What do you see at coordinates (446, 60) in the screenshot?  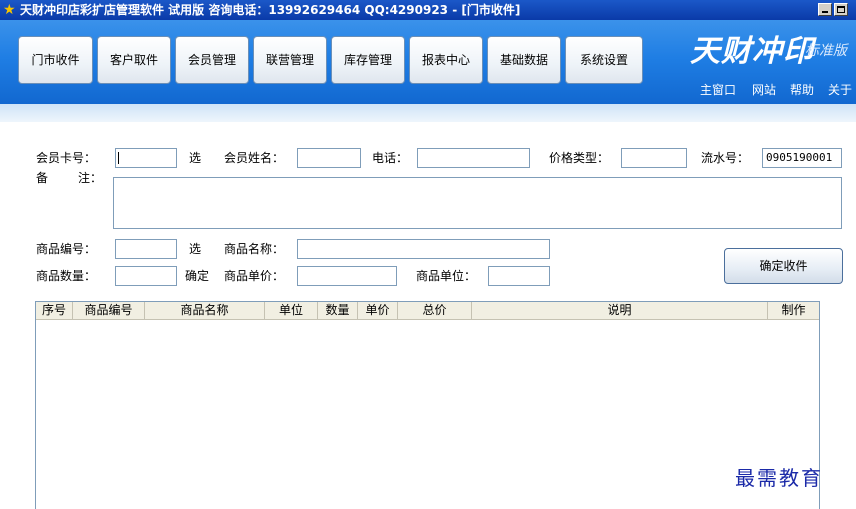 I see `nav-reports-button: 报表中心` at bounding box center [446, 60].